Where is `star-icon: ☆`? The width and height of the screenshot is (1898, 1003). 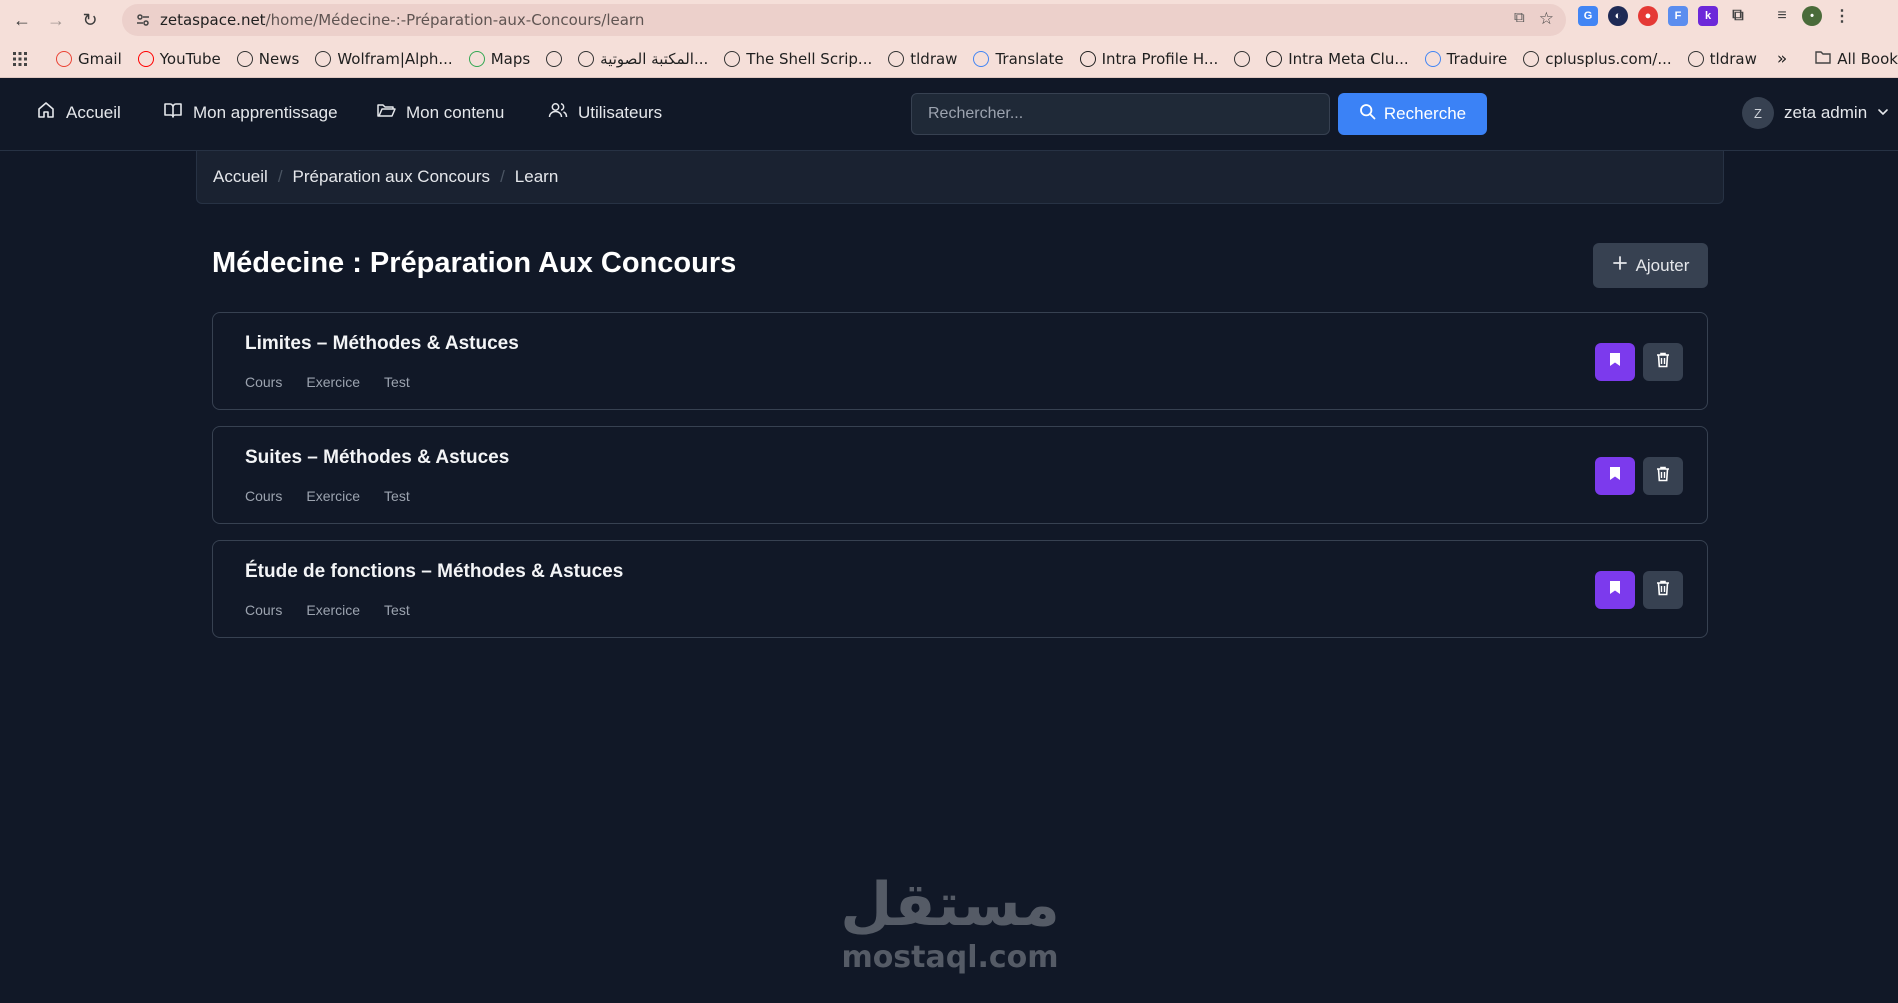 star-icon: ☆ is located at coordinates (1546, 19).